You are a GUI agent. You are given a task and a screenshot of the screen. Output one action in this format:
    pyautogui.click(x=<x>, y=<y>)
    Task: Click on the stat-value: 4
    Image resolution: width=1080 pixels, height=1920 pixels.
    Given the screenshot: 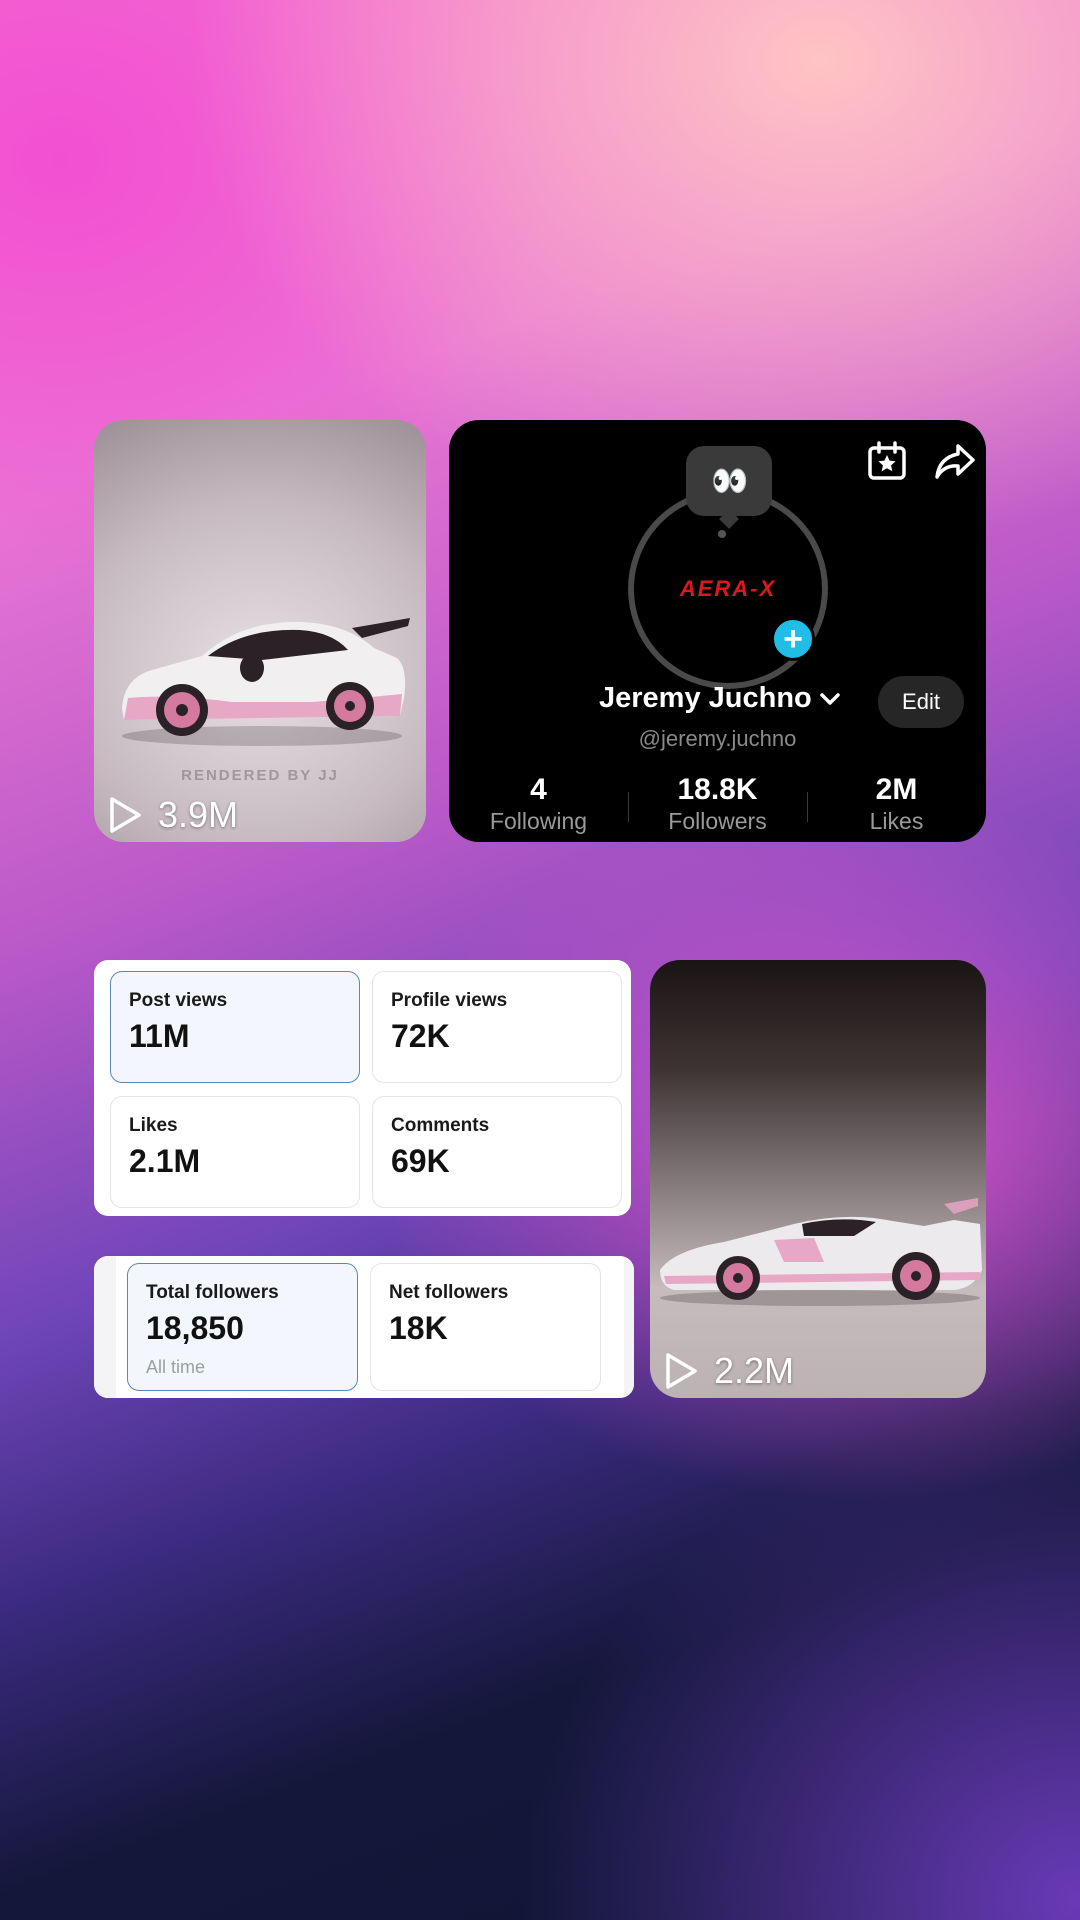 What is the action you would take?
    pyautogui.click(x=538, y=789)
    